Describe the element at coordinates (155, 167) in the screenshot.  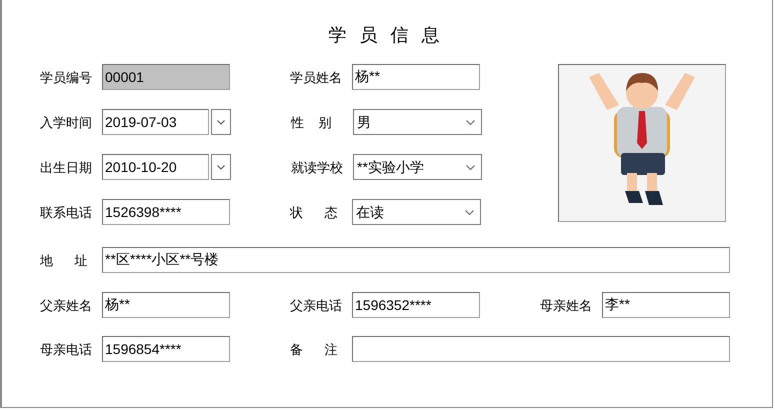
I see `date-field: 2010-10-20` at that location.